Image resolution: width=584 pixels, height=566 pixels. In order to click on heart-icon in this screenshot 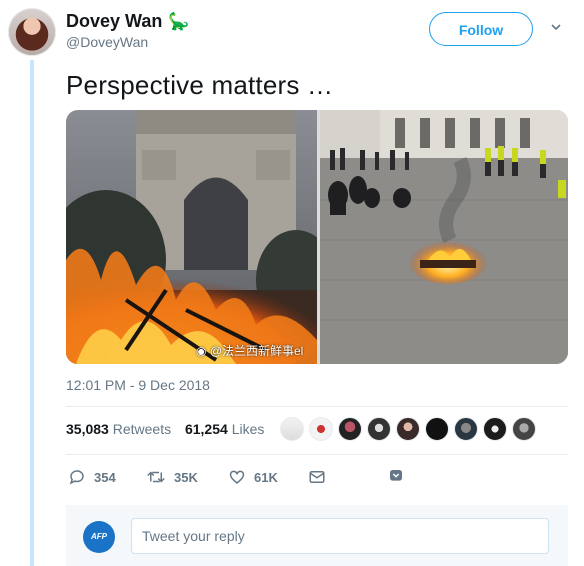, I will do `click(237, 477)`.